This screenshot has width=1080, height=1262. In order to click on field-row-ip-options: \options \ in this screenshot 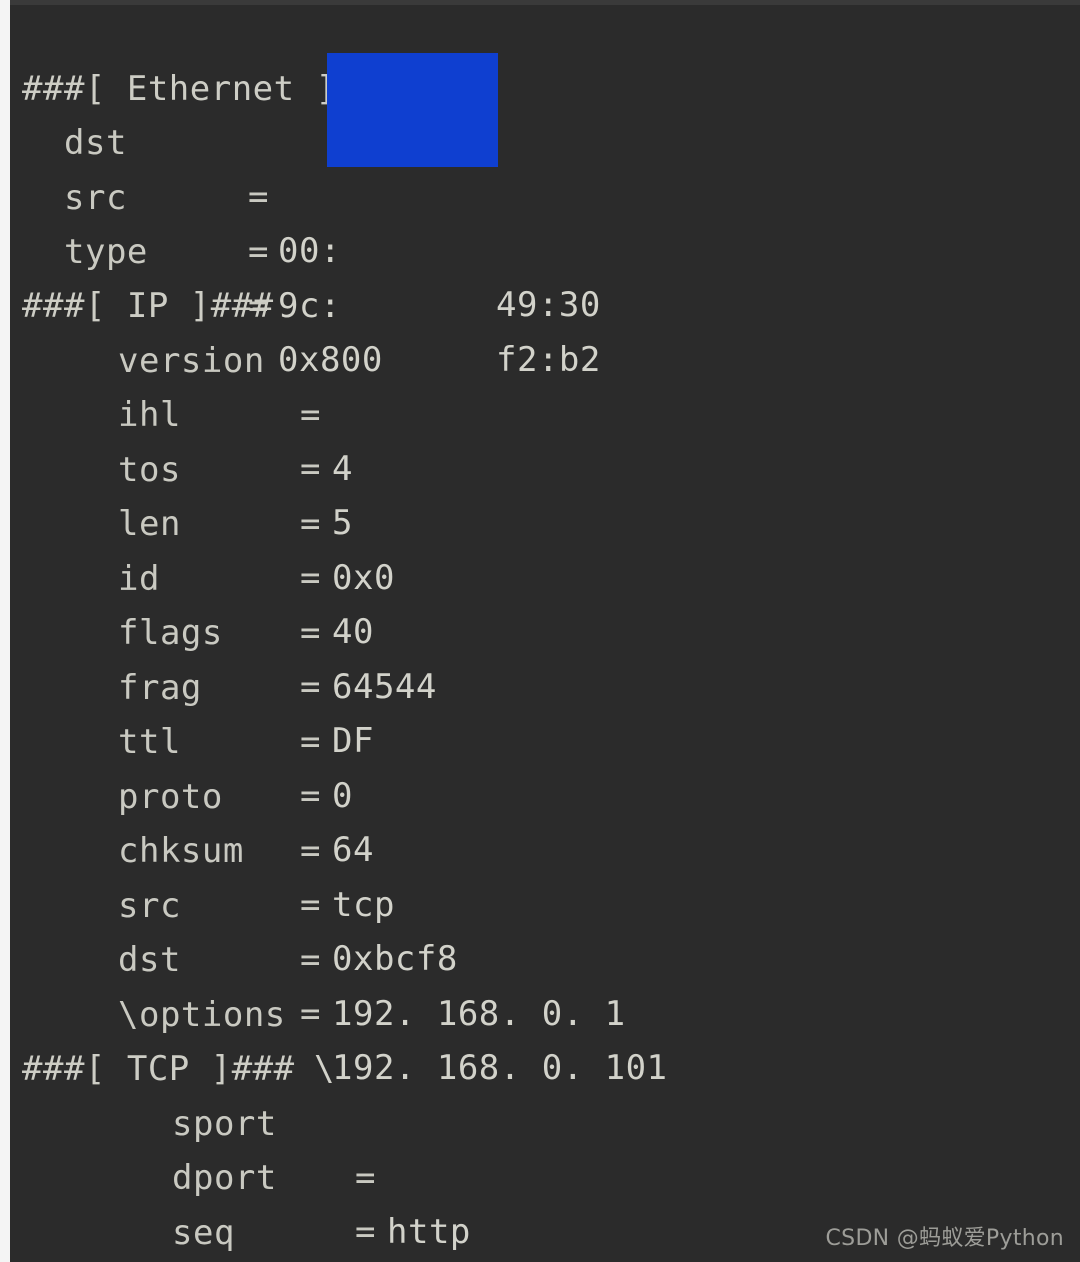, I will do `click(540, 1011)`.